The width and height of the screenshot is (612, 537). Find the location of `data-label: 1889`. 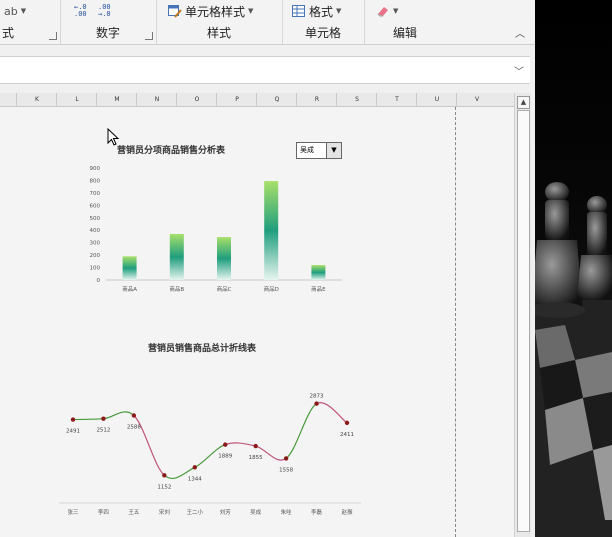

data-label: 1889 is located at coordinates (225, 457).